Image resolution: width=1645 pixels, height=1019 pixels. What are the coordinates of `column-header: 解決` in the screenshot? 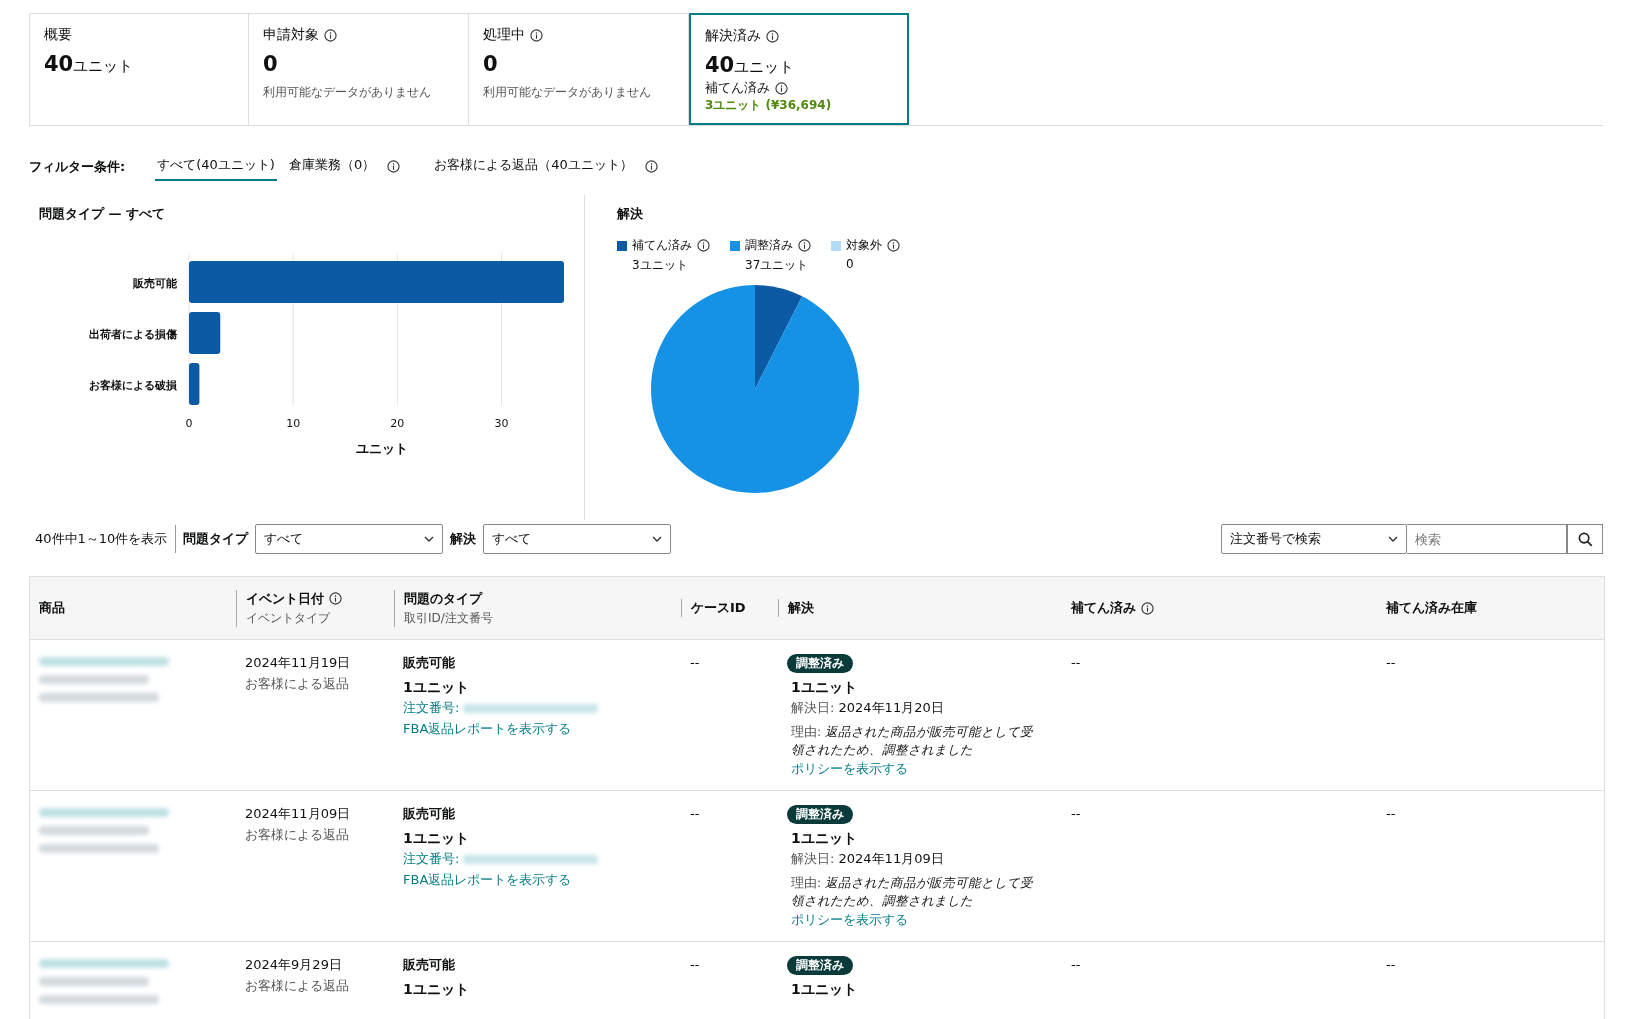 It's located at (801, 608).